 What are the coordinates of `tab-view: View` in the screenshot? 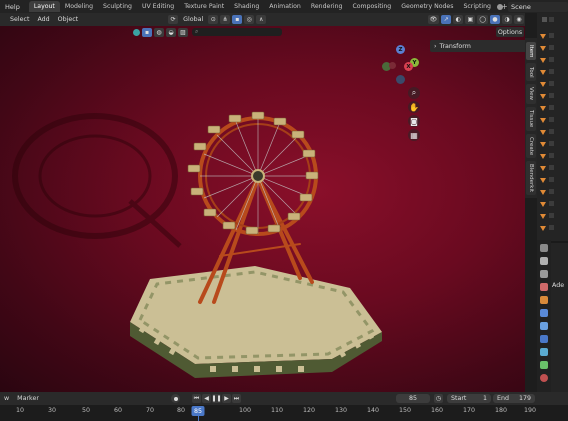 It's located at (531, 94).